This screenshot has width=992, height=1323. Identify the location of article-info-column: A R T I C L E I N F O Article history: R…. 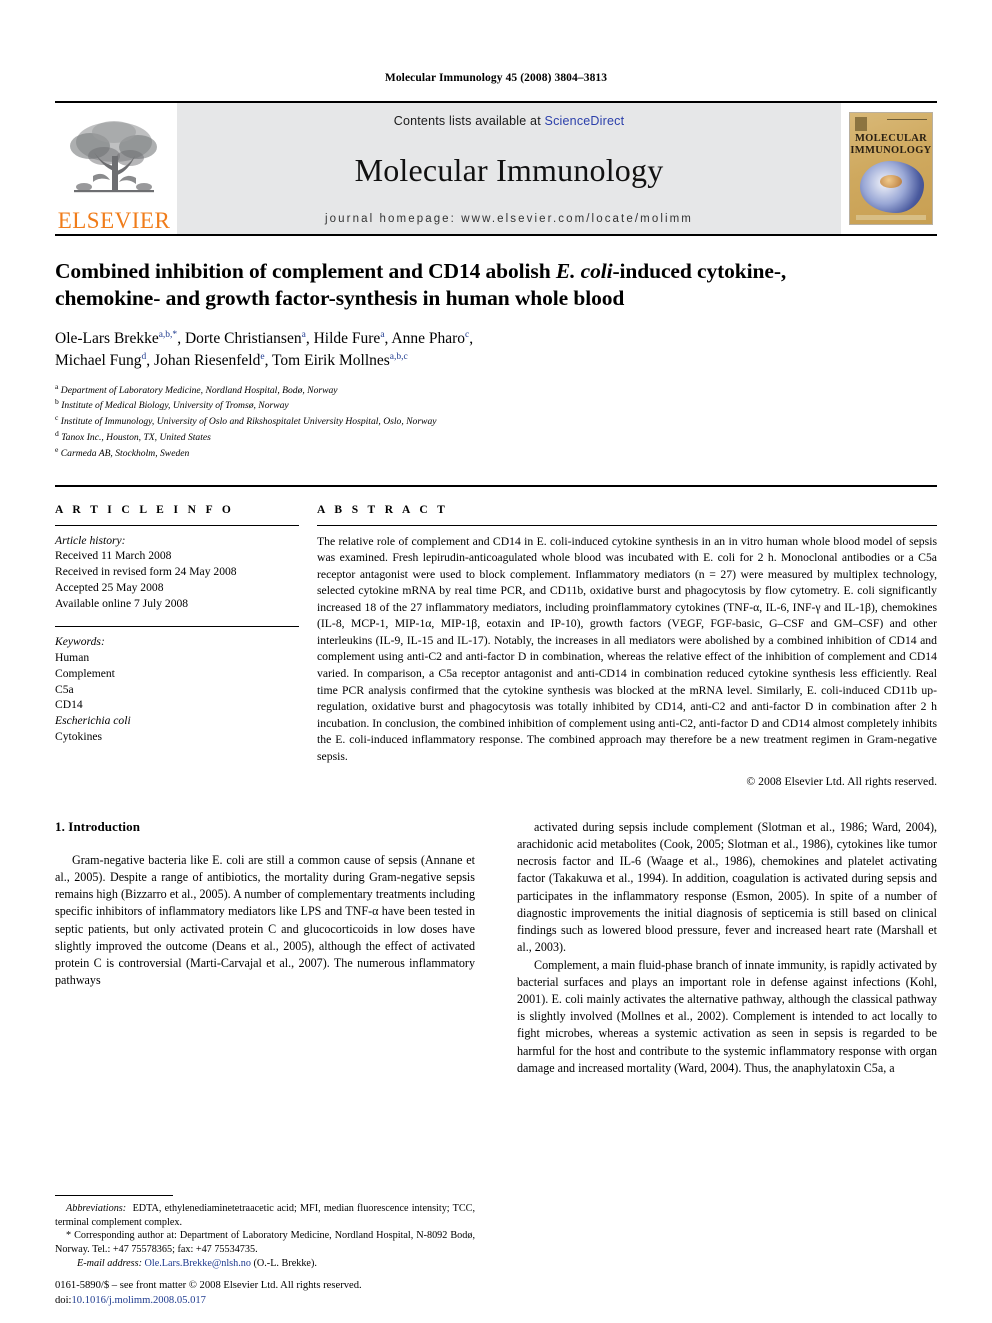
(186, 647).